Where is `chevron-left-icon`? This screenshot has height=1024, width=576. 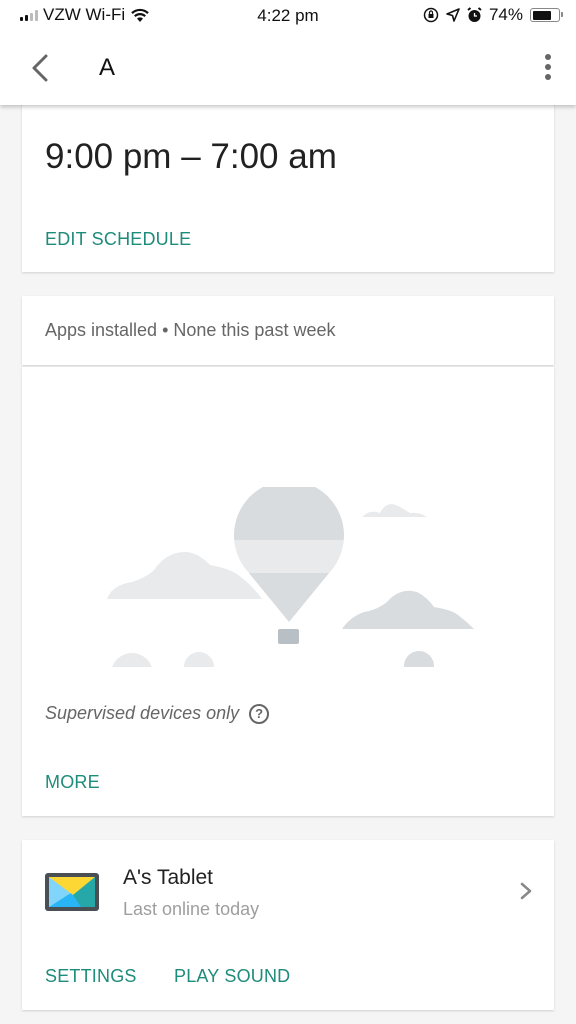 chevron-left-icon is located at coordinates (40, 68).